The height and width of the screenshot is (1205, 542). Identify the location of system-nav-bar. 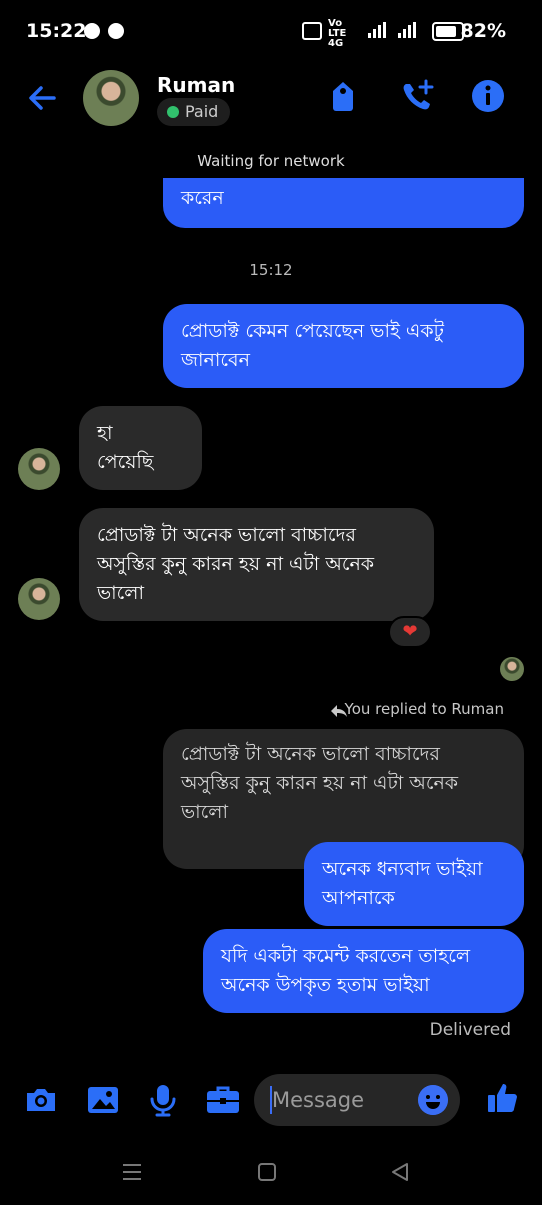
(271, 1172).